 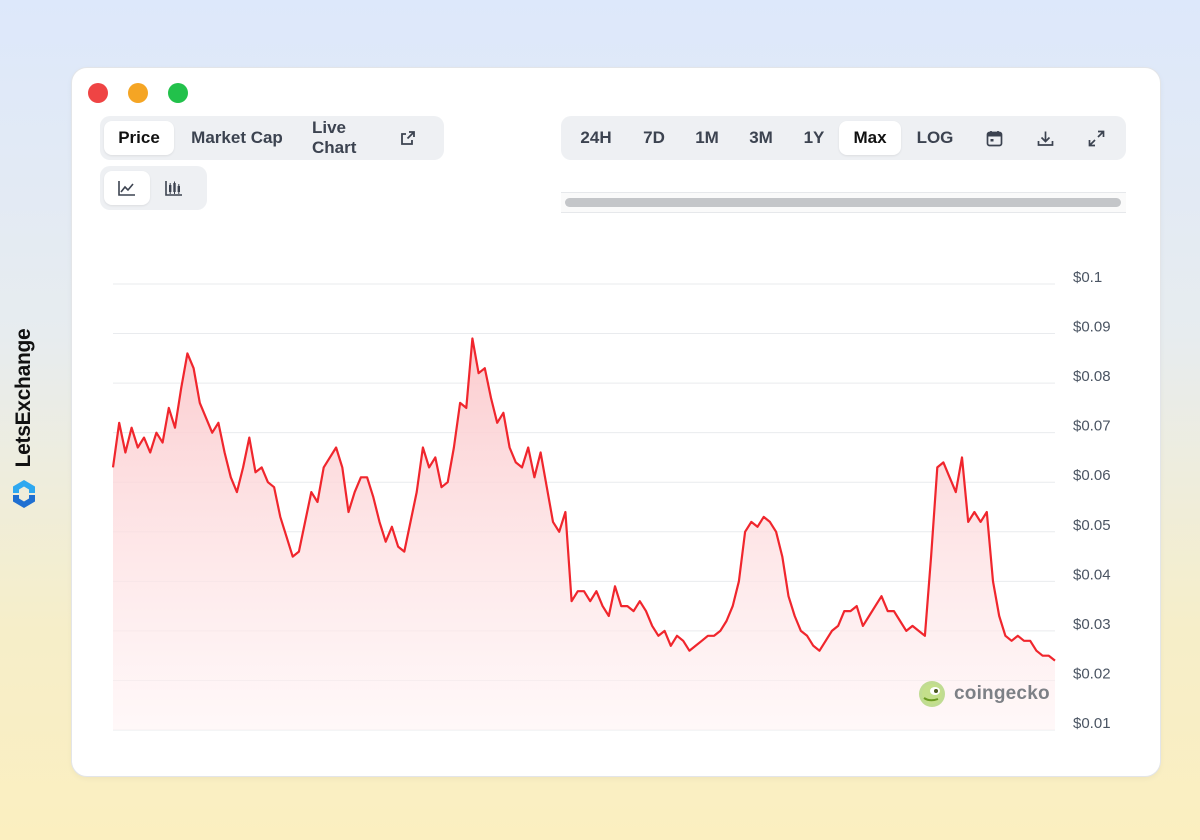 I want to click on y-tick-label: $0.07, so click(x=1092, y=426).